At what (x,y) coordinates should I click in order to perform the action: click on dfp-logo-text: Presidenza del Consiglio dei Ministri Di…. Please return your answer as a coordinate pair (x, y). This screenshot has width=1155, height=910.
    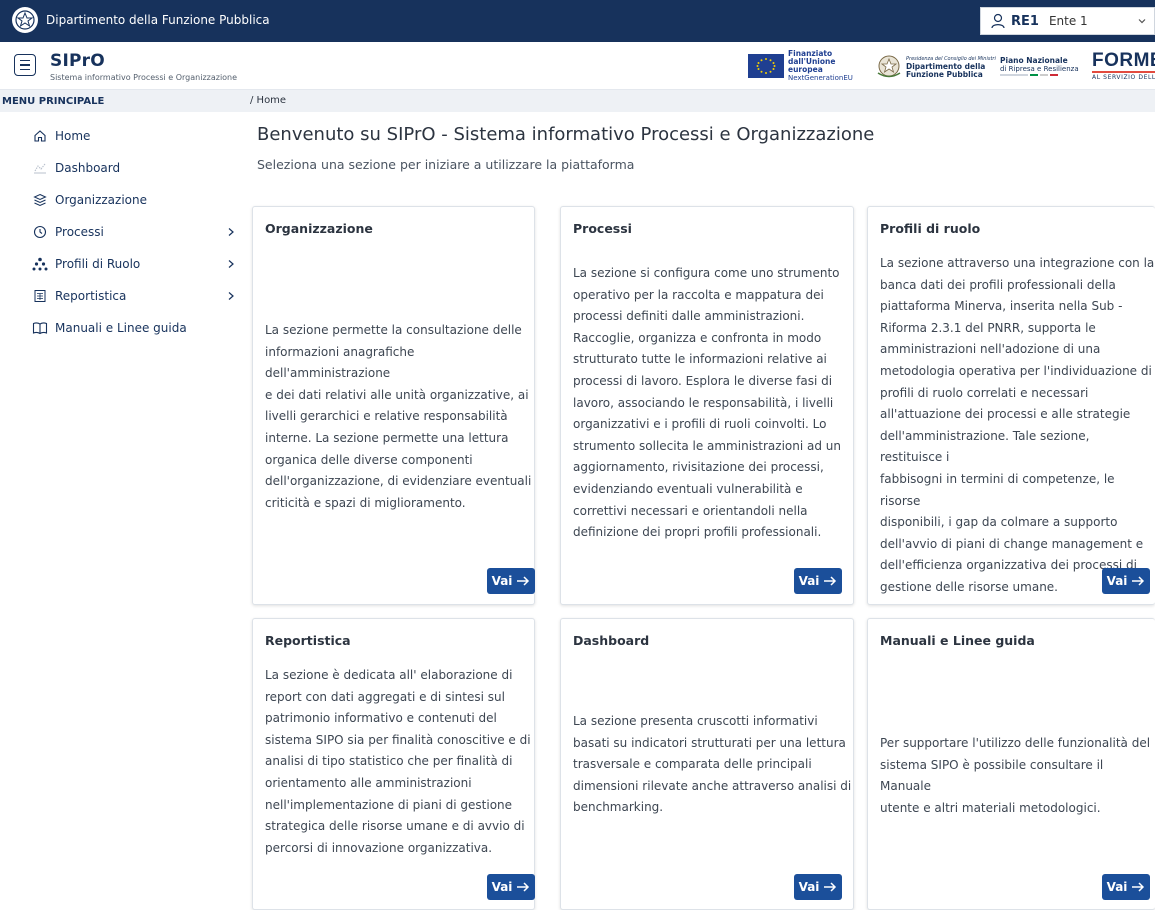
    Looking at the image, I should click on (951, 67).